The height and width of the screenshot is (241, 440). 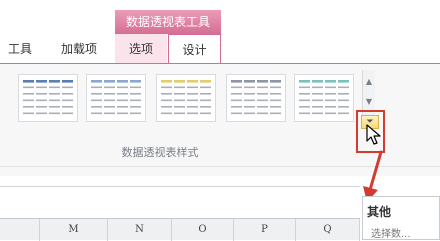 I want to click on ribbon-tab-row: 工具 加载项 选项 设计, so click(x=220, y=49).